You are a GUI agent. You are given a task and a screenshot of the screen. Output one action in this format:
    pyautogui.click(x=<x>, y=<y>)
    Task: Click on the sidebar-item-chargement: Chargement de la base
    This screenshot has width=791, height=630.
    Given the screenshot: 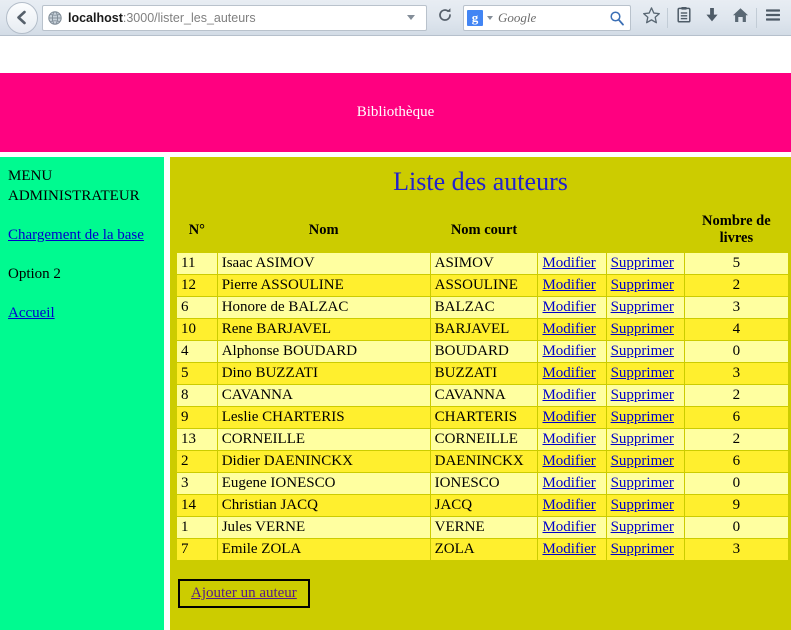 What is the action you would take?
    pyautogui.click(x=83, y=235)
    